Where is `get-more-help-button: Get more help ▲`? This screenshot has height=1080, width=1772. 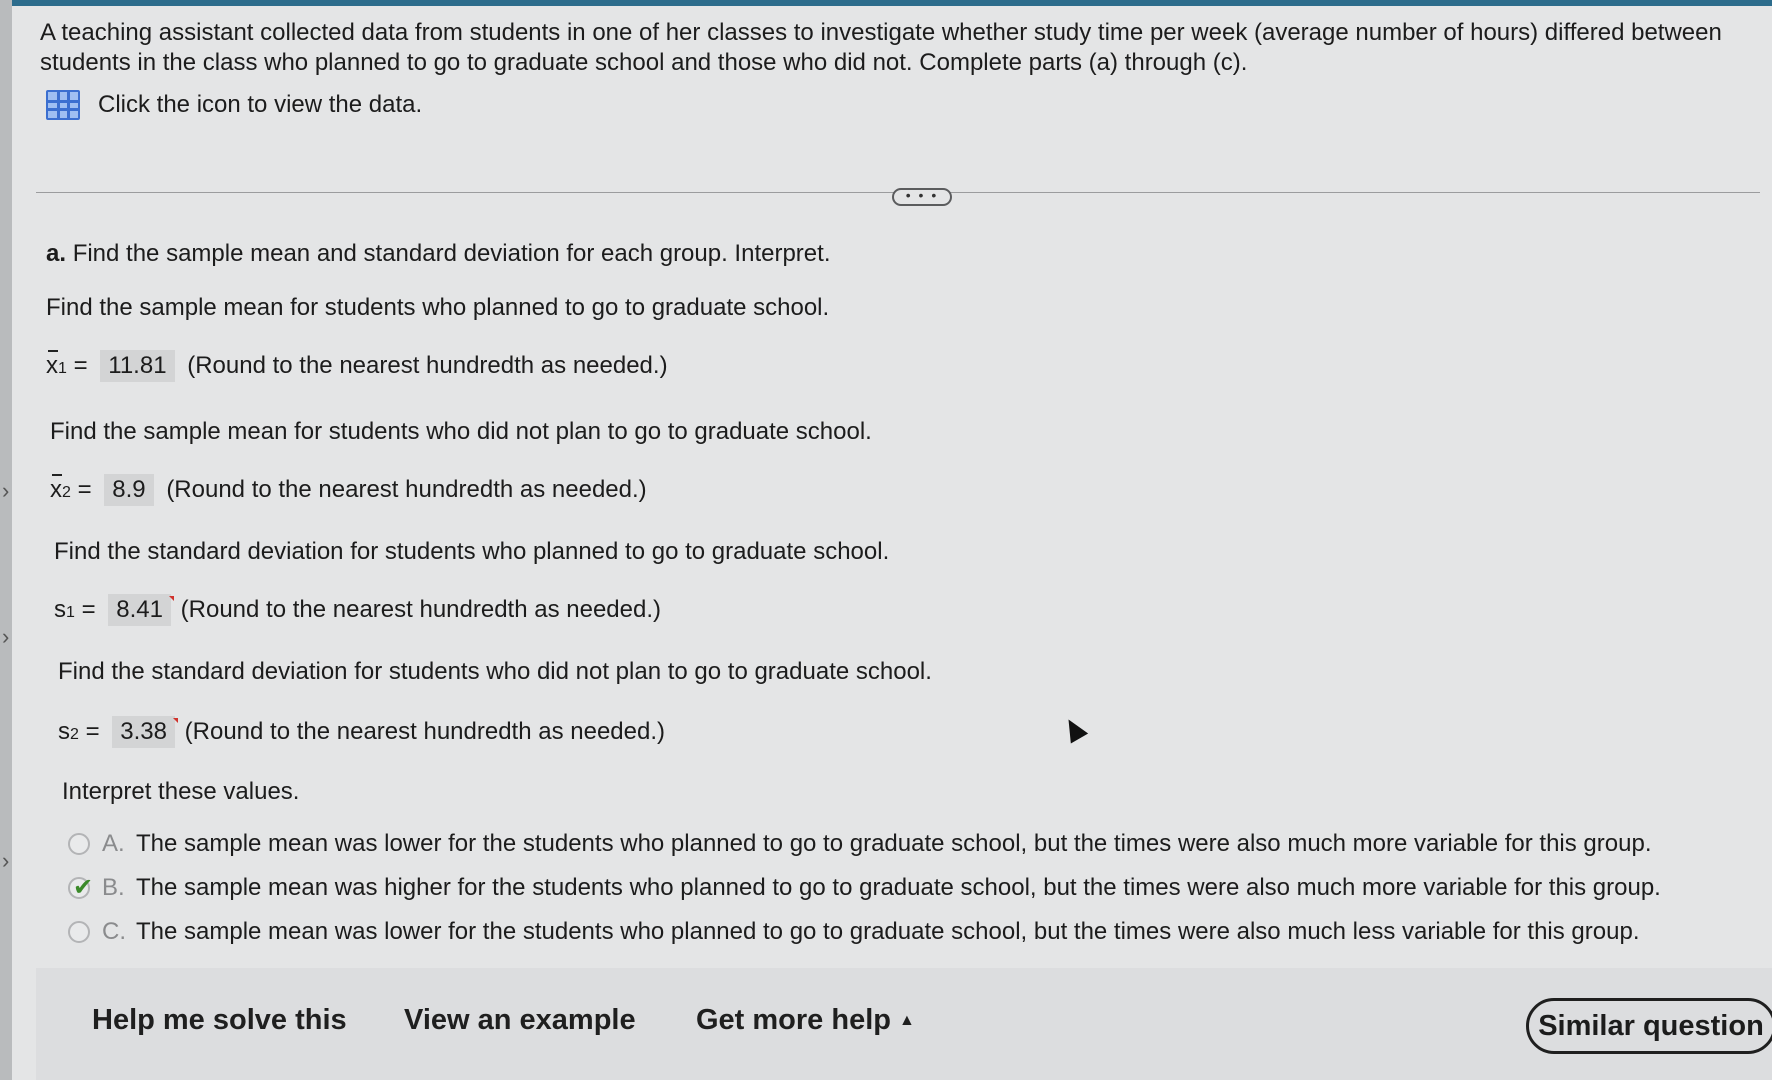
get-more-help-button: Get more help ▲ is located at coordinates (805, 1020).